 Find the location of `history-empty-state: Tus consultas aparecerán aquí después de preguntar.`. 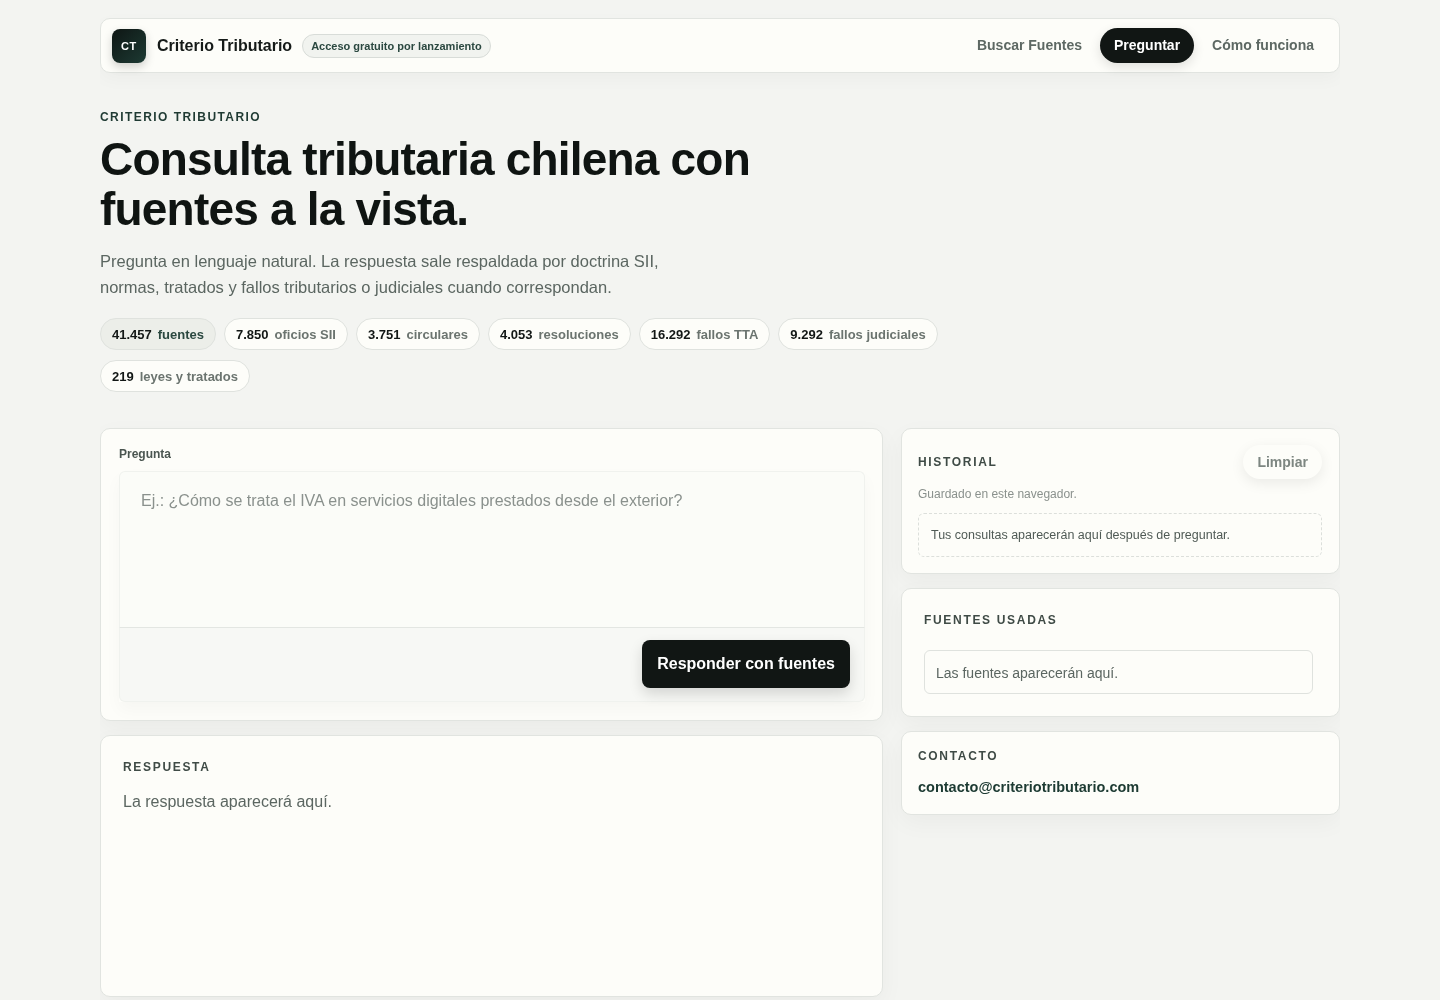

history-empty-state: Tus consultas aparecerán aquí después de preguntar. is located at coordinates (1120, 535).